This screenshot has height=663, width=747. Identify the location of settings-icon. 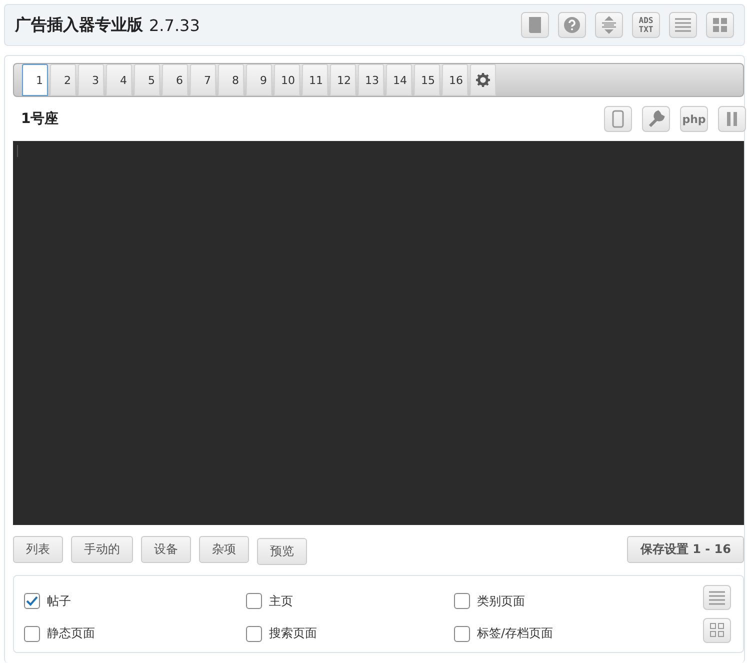
(483, 80).